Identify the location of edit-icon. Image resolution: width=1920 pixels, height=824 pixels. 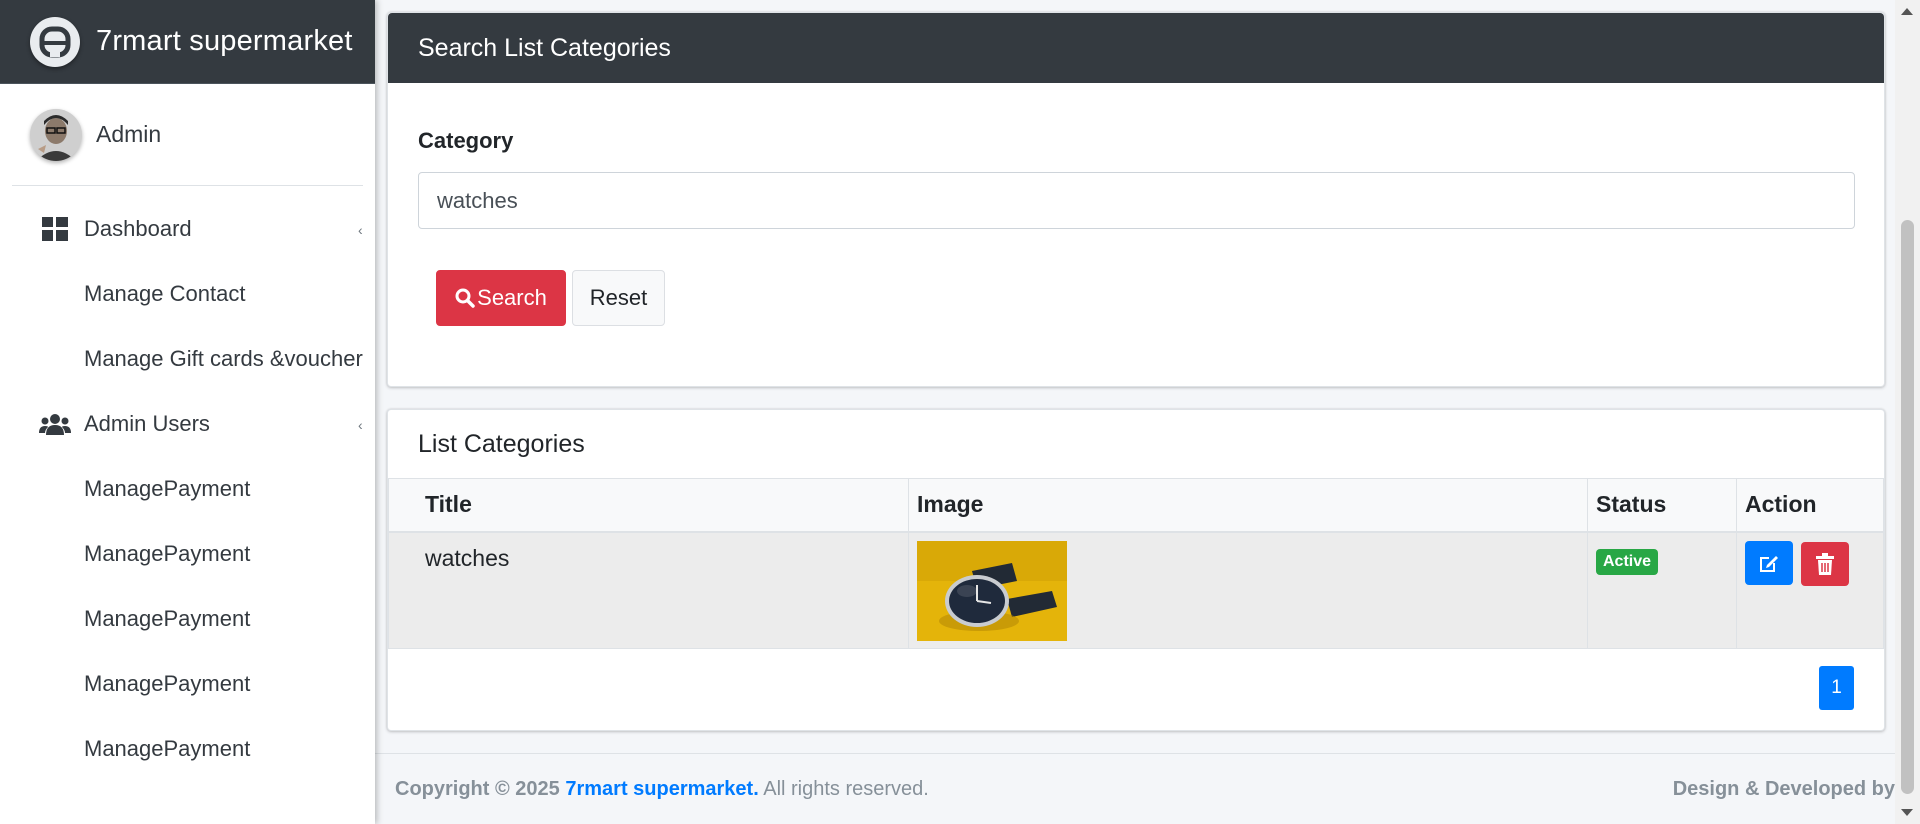
(1769, 563).